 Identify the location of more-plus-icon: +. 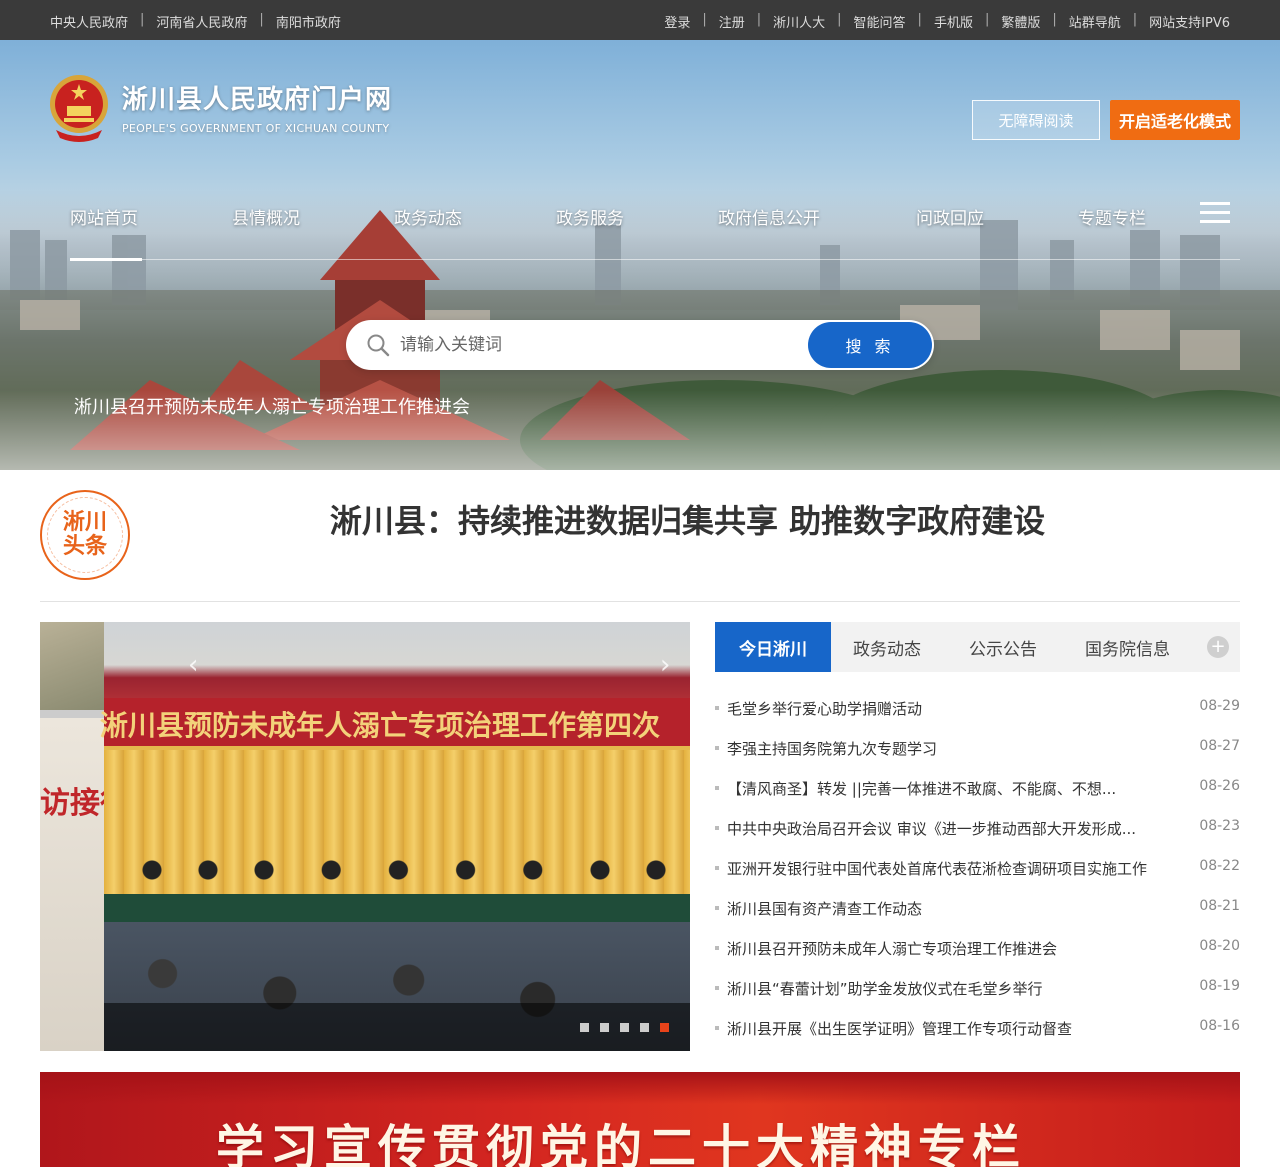
(1218, 647).